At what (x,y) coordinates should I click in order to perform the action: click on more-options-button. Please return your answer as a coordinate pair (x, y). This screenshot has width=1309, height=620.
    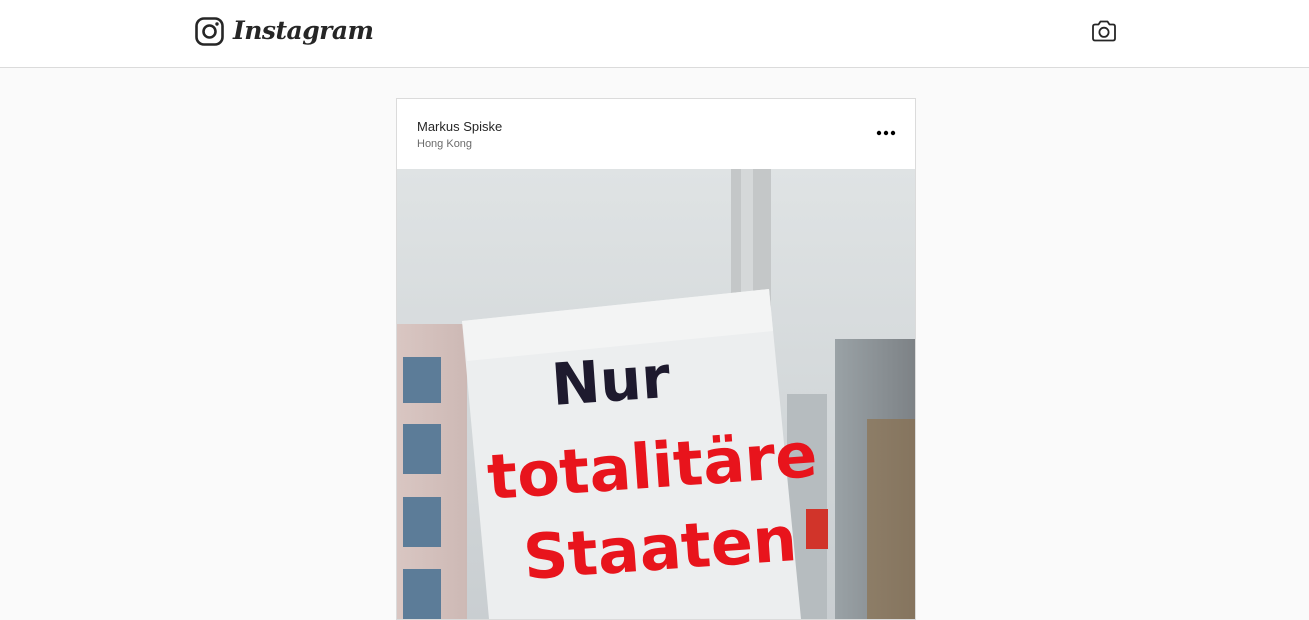
    Looking at the image, I should click on (886, 133).